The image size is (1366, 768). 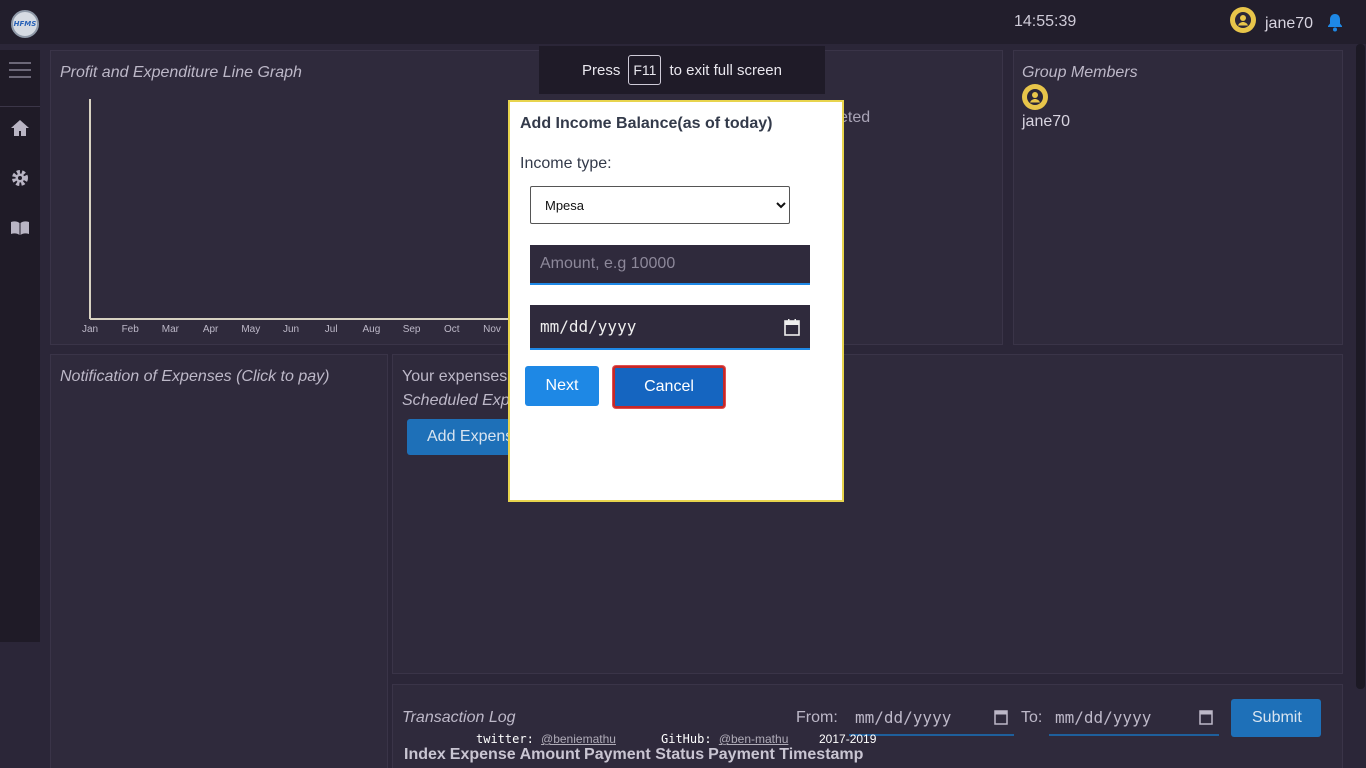 What do you see at coordinates (903, 717) in the screenshot?
I see `from-date-value: mm/dd/yyyy` at bounding box center [903, 717].